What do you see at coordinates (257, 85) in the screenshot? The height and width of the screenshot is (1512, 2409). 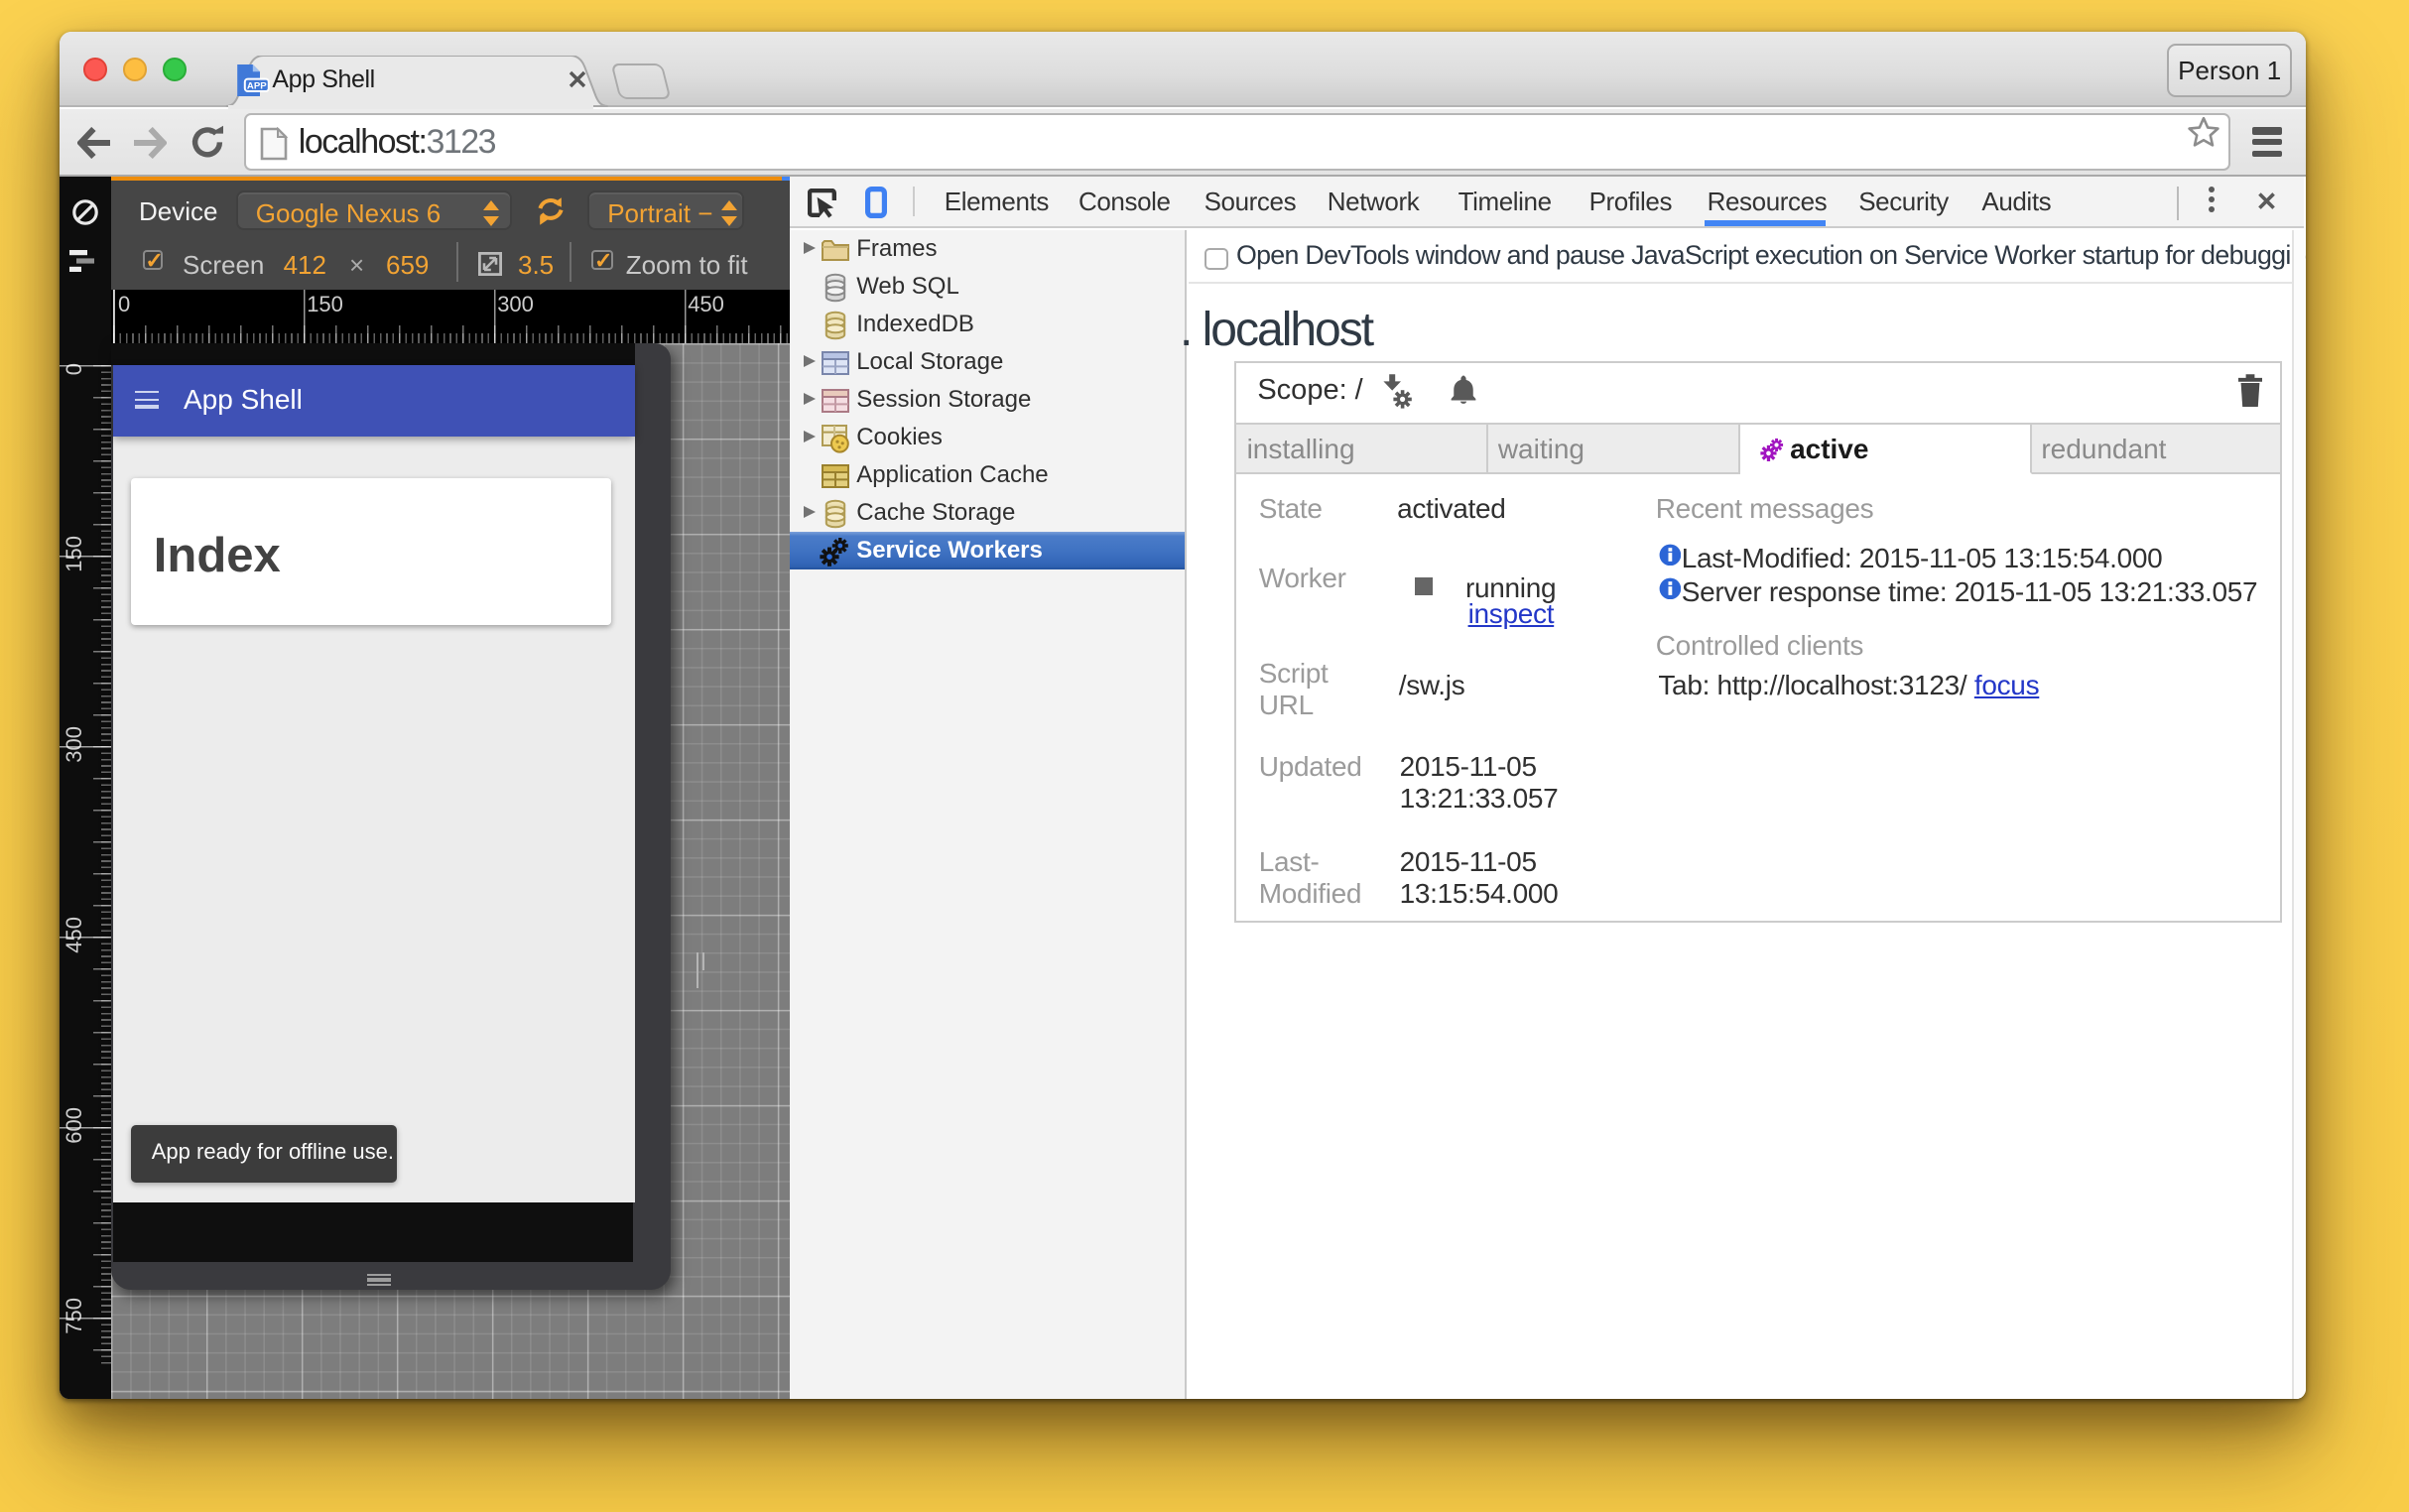 I see `svg-text: APP` at bounding box center [257, 85].